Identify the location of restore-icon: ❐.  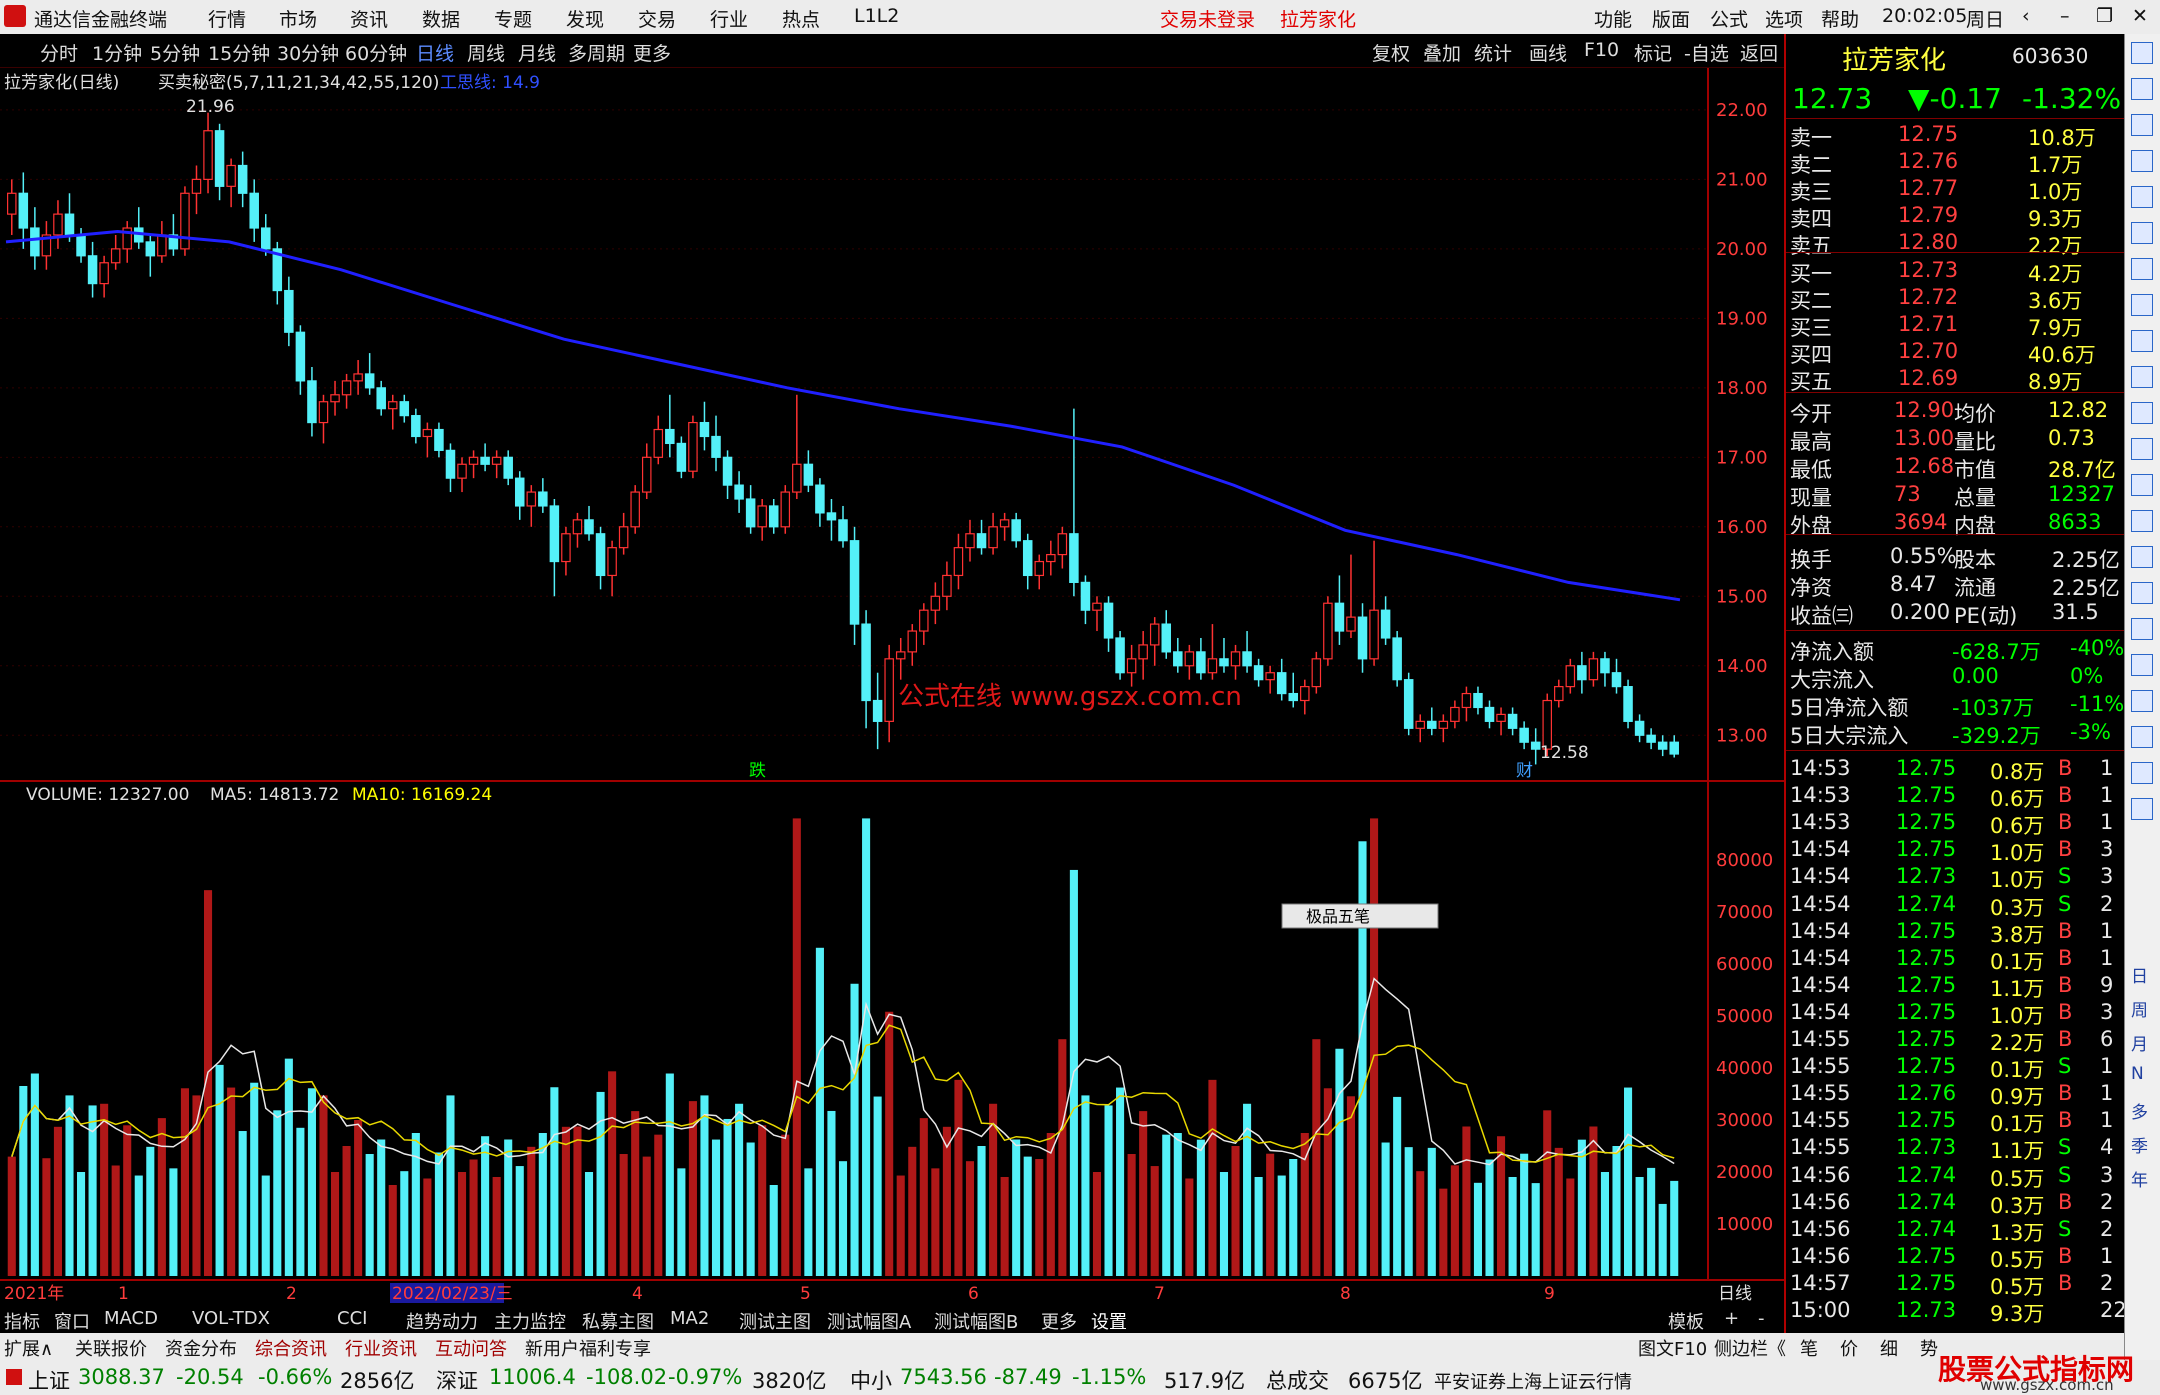
(2104, 16).